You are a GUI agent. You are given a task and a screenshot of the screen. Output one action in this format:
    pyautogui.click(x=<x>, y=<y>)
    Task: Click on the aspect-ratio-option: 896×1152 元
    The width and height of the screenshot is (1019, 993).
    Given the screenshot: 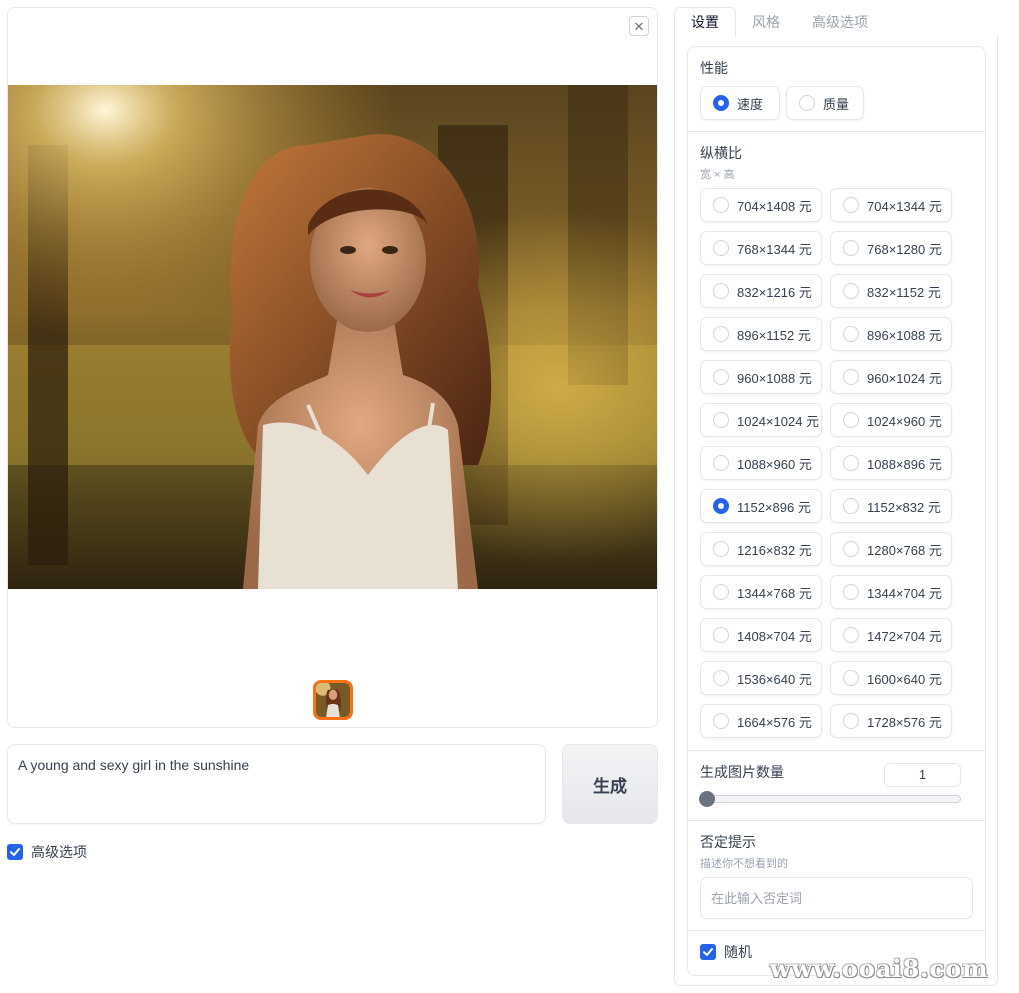 What is the action you would take?
    pyautogui.click(x=761, y=334)
    